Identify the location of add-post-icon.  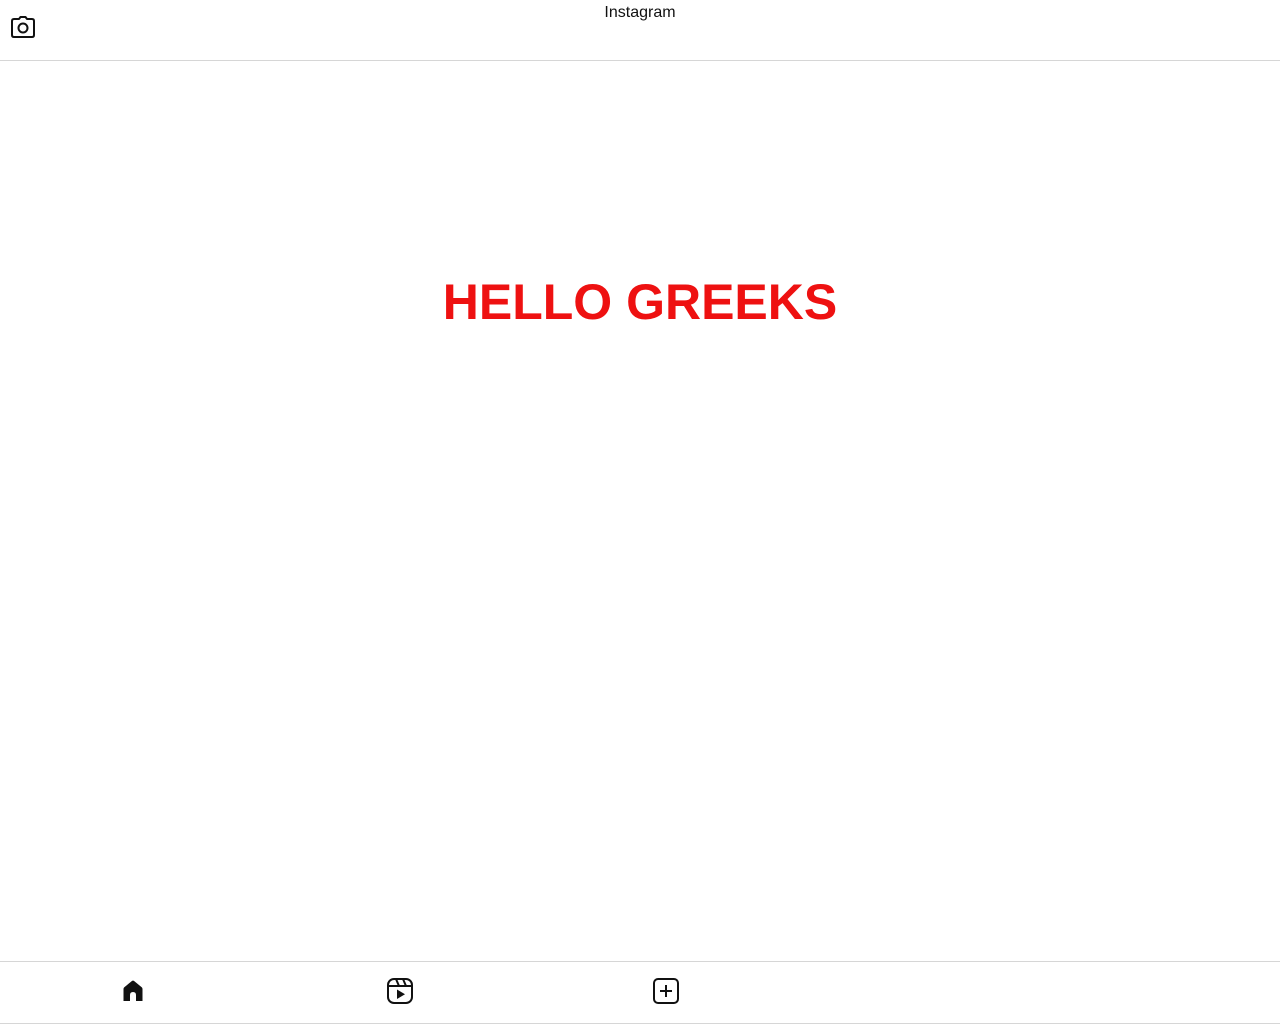
(666, 991).